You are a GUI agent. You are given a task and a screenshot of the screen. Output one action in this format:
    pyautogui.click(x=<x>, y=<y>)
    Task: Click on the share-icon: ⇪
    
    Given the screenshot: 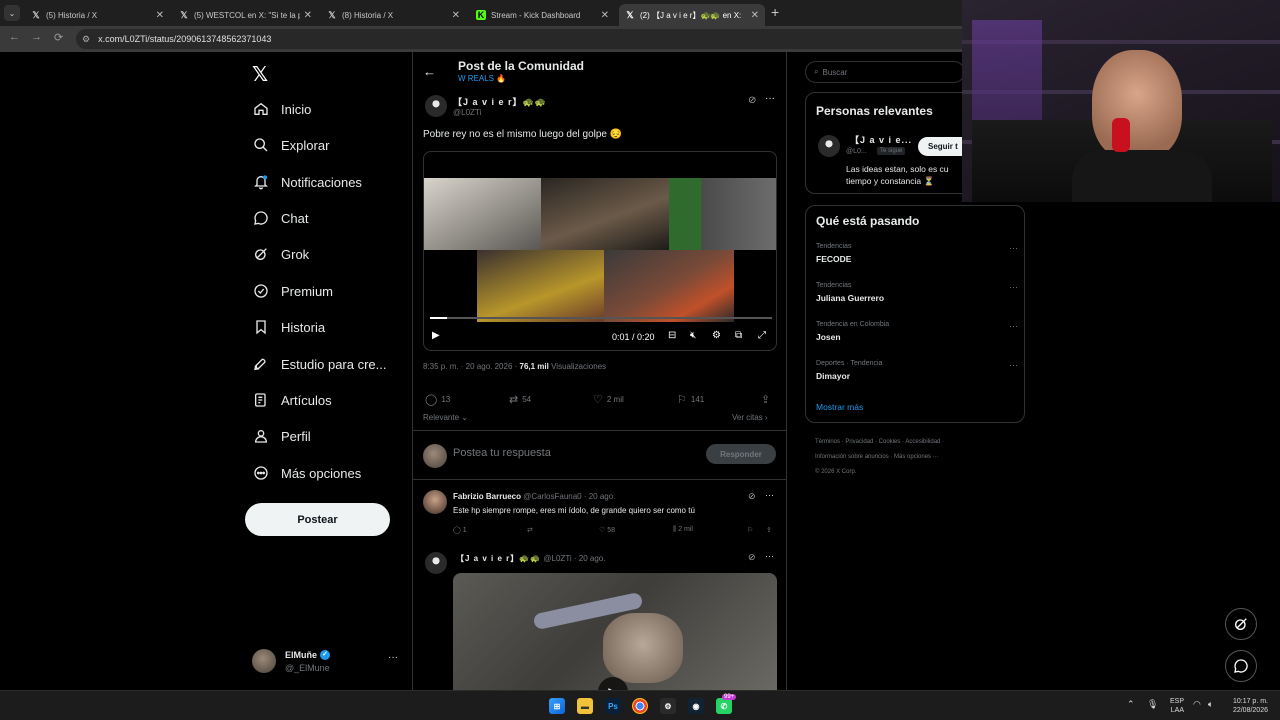 What is the action you would take?
    pyautogui.click(x=769, y=530)
    